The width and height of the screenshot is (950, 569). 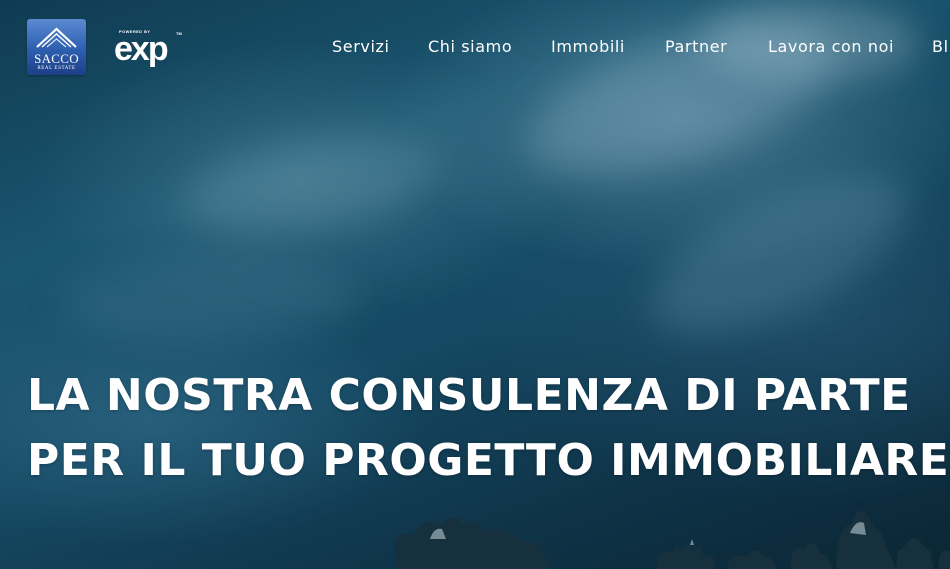 What do you see at coordinates (488, 460) in the screenshot?
I see `headline-line-2: PER IL TUO PROGETTO IMMOBILIARE` at bounding box center [488, 460].